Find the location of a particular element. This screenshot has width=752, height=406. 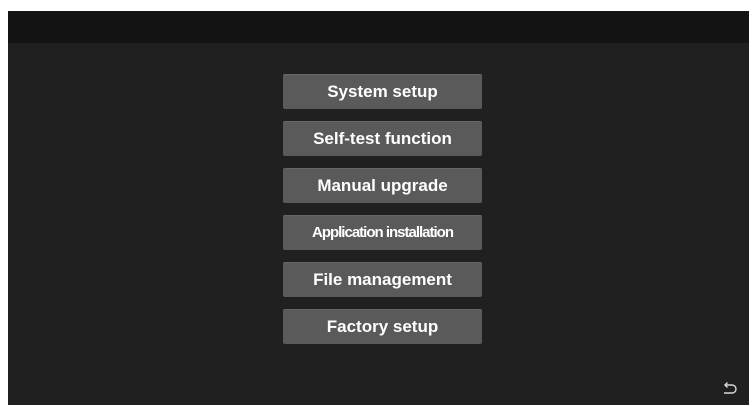

self-test-function-label: Self-test function is located at coordinates (382, 138).